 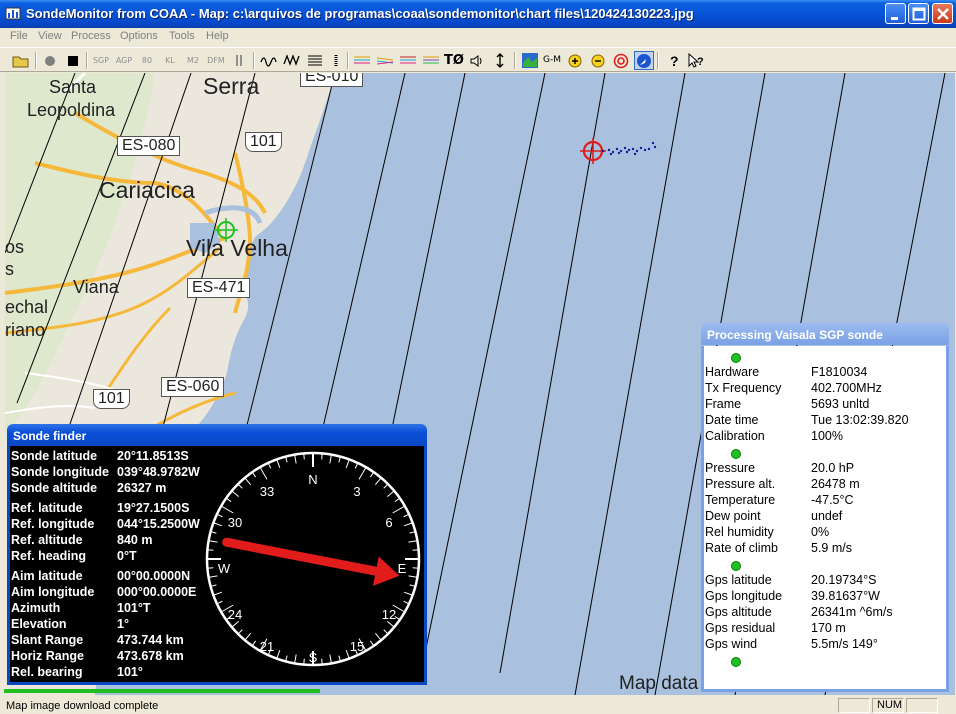 I want to click on status-num: NUM, so click(x=888, y=705).